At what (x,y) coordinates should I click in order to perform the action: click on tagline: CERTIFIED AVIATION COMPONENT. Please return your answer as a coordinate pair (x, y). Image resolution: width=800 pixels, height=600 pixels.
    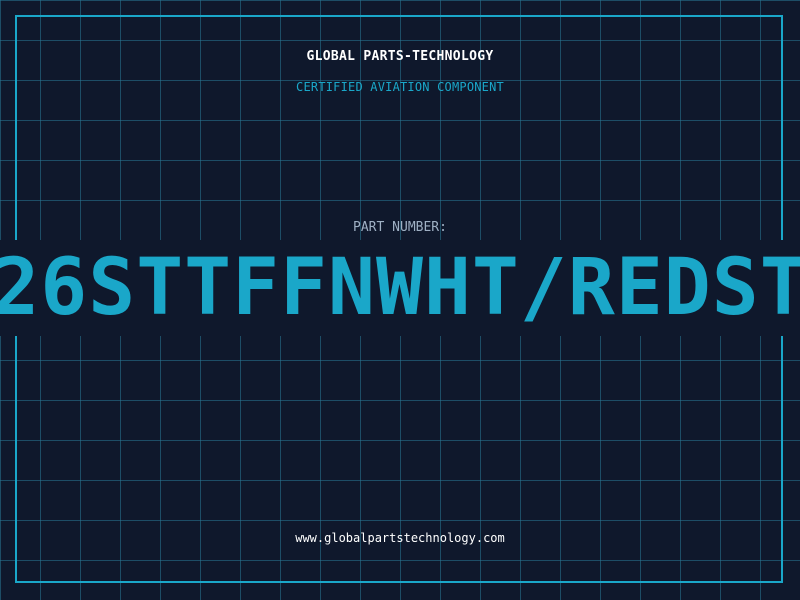
    Looking at the image, I should click on (400, 87).